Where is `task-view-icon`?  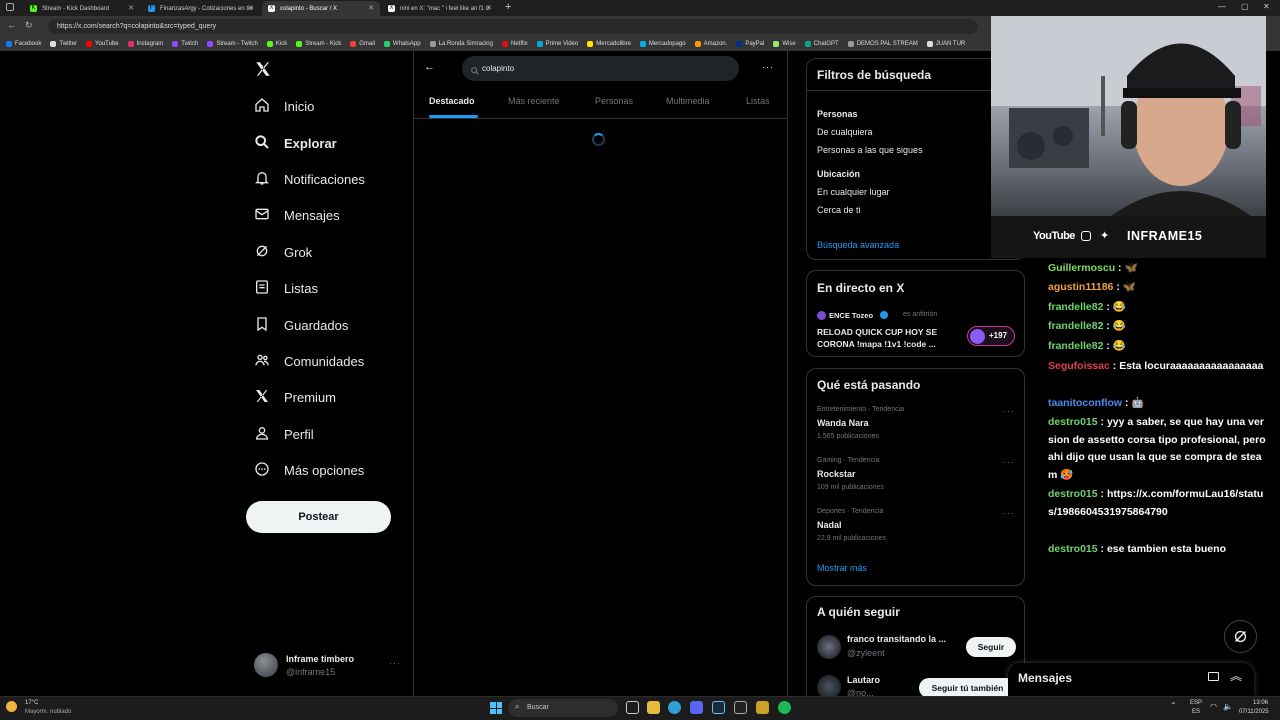
task-view-icon is located at coordinates (632, 707).